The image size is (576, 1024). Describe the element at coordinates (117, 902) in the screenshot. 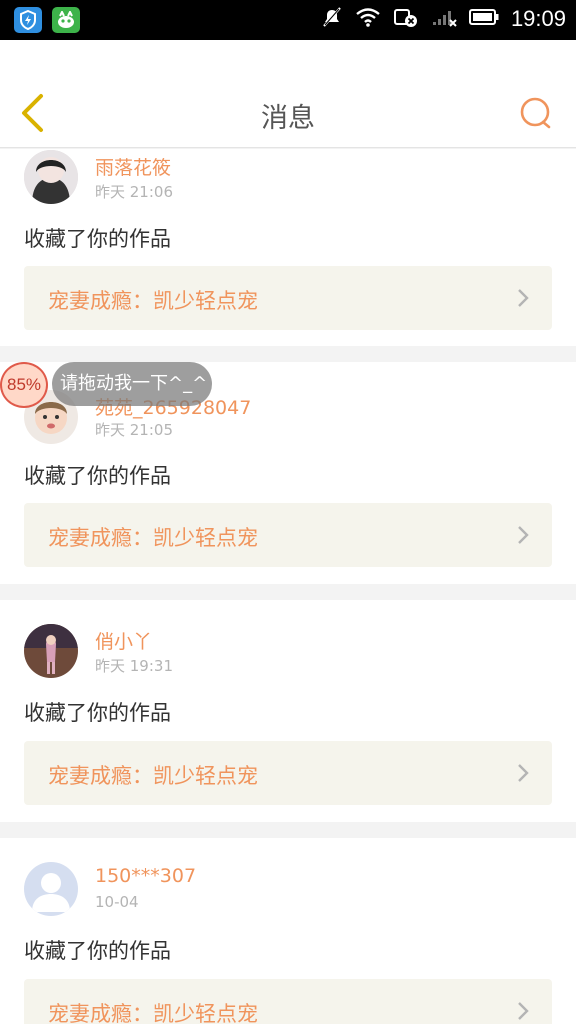

I see `message-time: 10-04` at that location.